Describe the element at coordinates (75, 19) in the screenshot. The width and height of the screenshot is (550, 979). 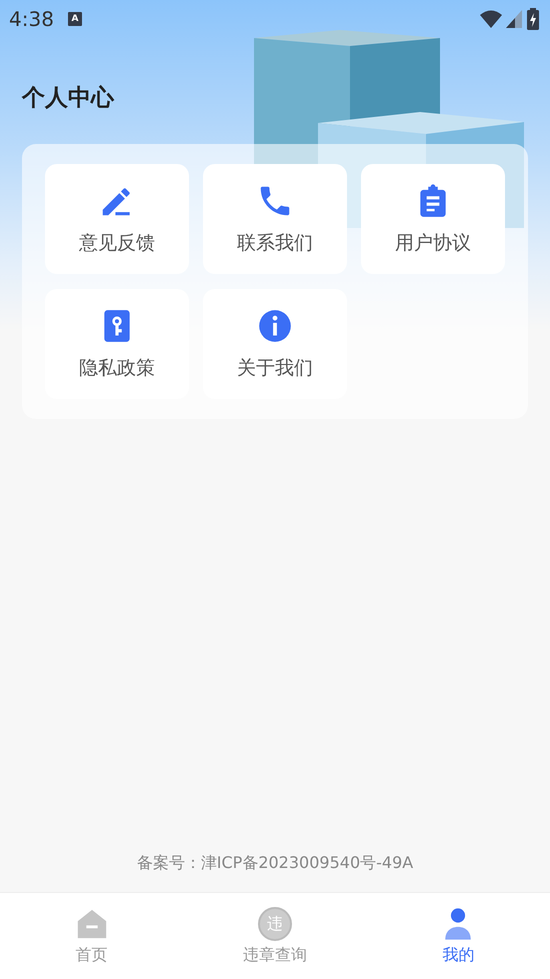
I see `notification-icon: A` at that location.